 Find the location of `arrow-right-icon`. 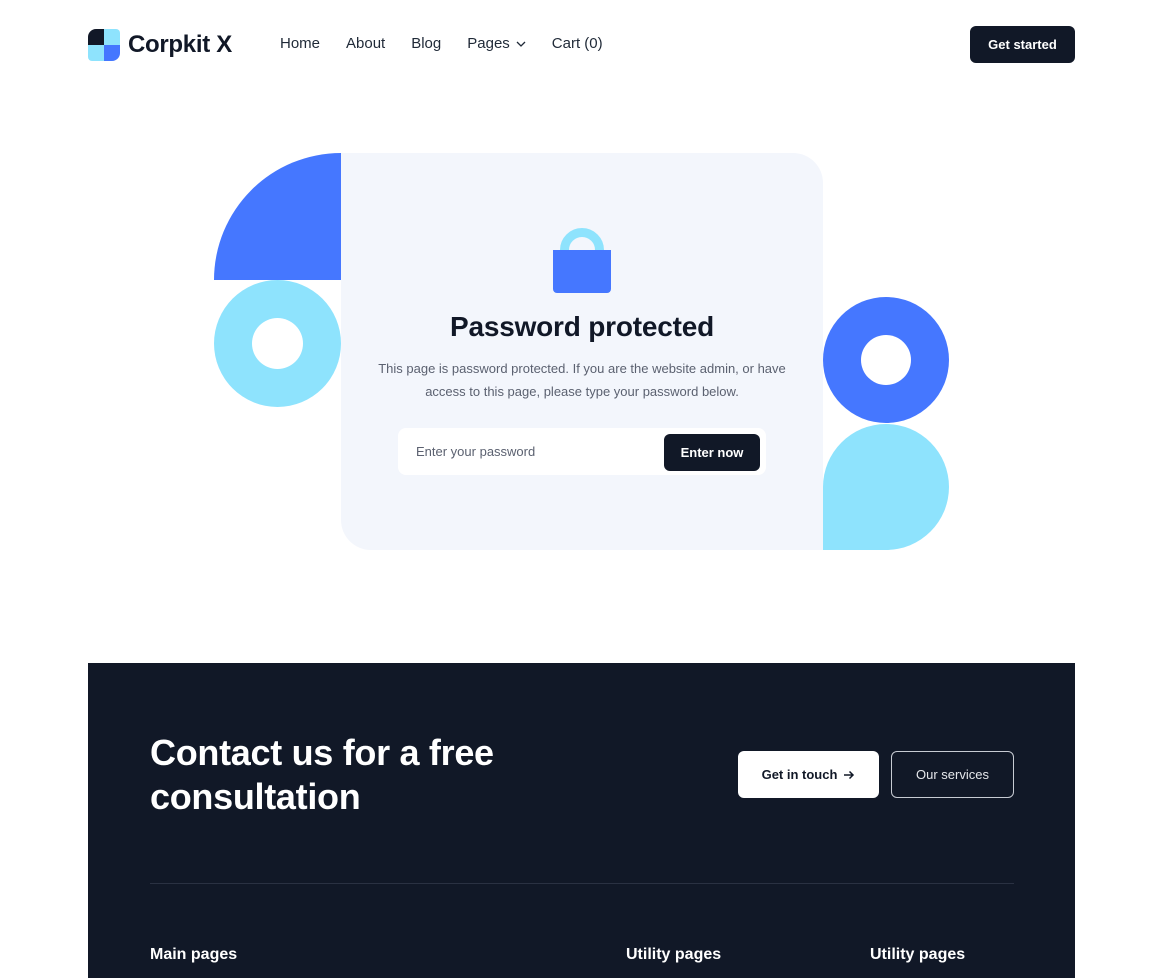

arrow-right-icon is located at coordinates (849, 774).